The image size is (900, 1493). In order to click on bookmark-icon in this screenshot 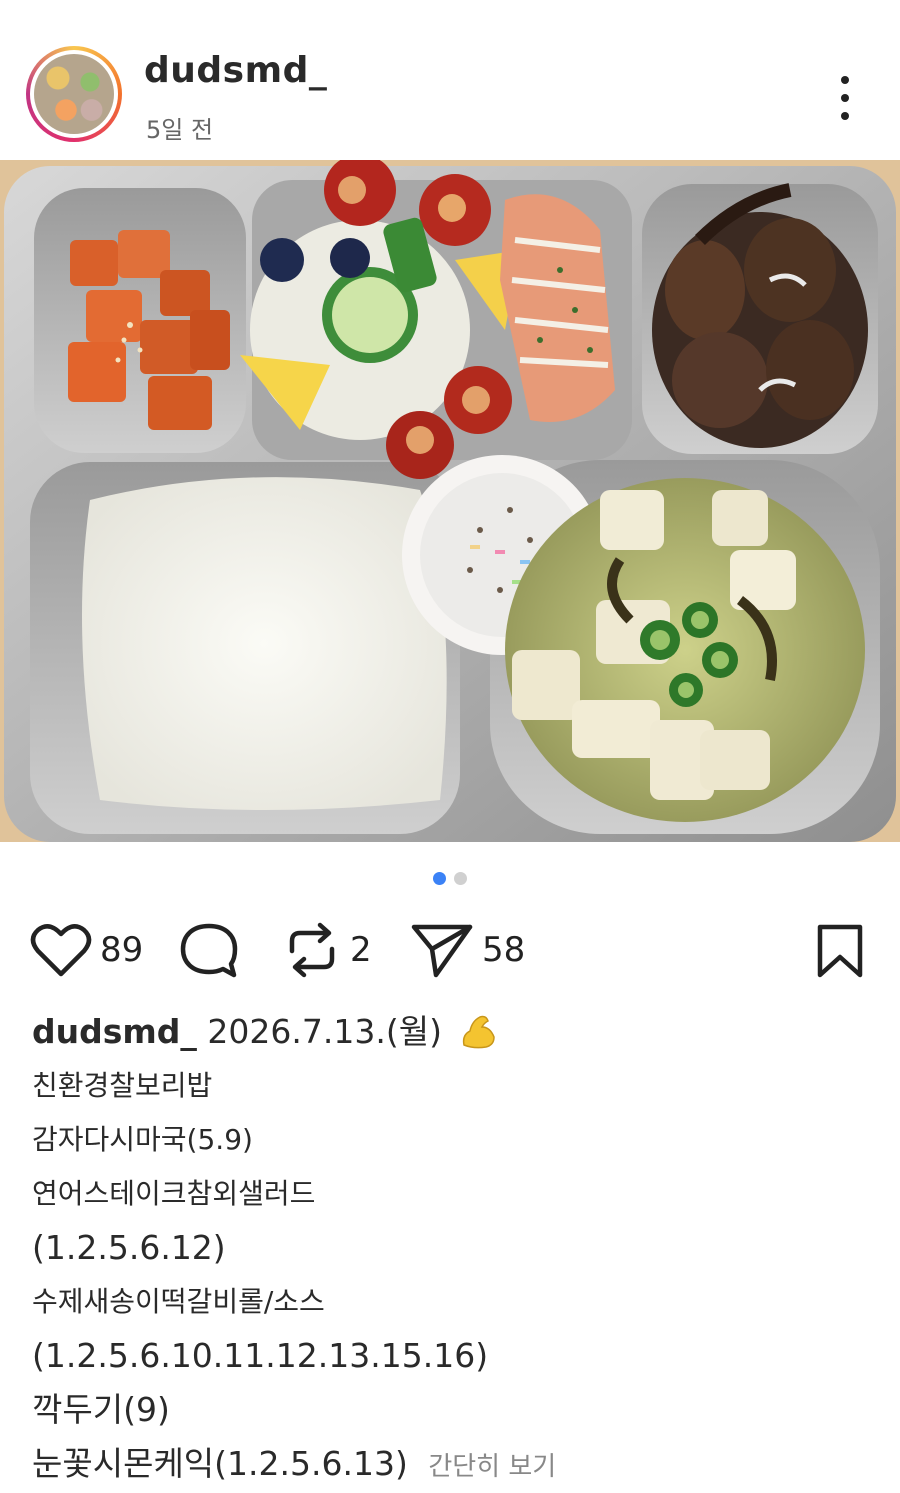, I will do `click(840, 951)`.